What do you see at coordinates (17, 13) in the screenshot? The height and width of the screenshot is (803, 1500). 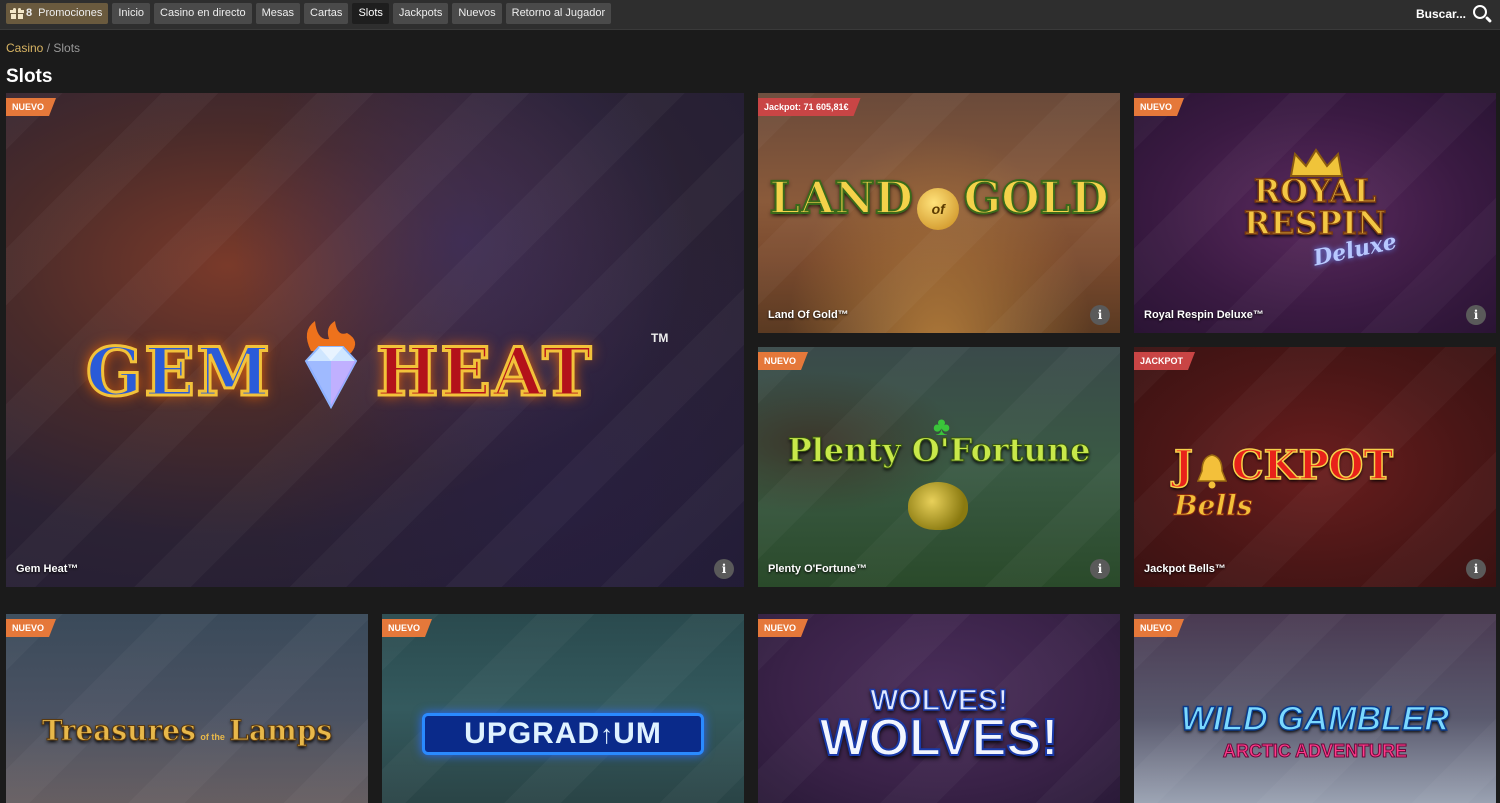 I see `gift-icon` at bounding box center [17, 13].